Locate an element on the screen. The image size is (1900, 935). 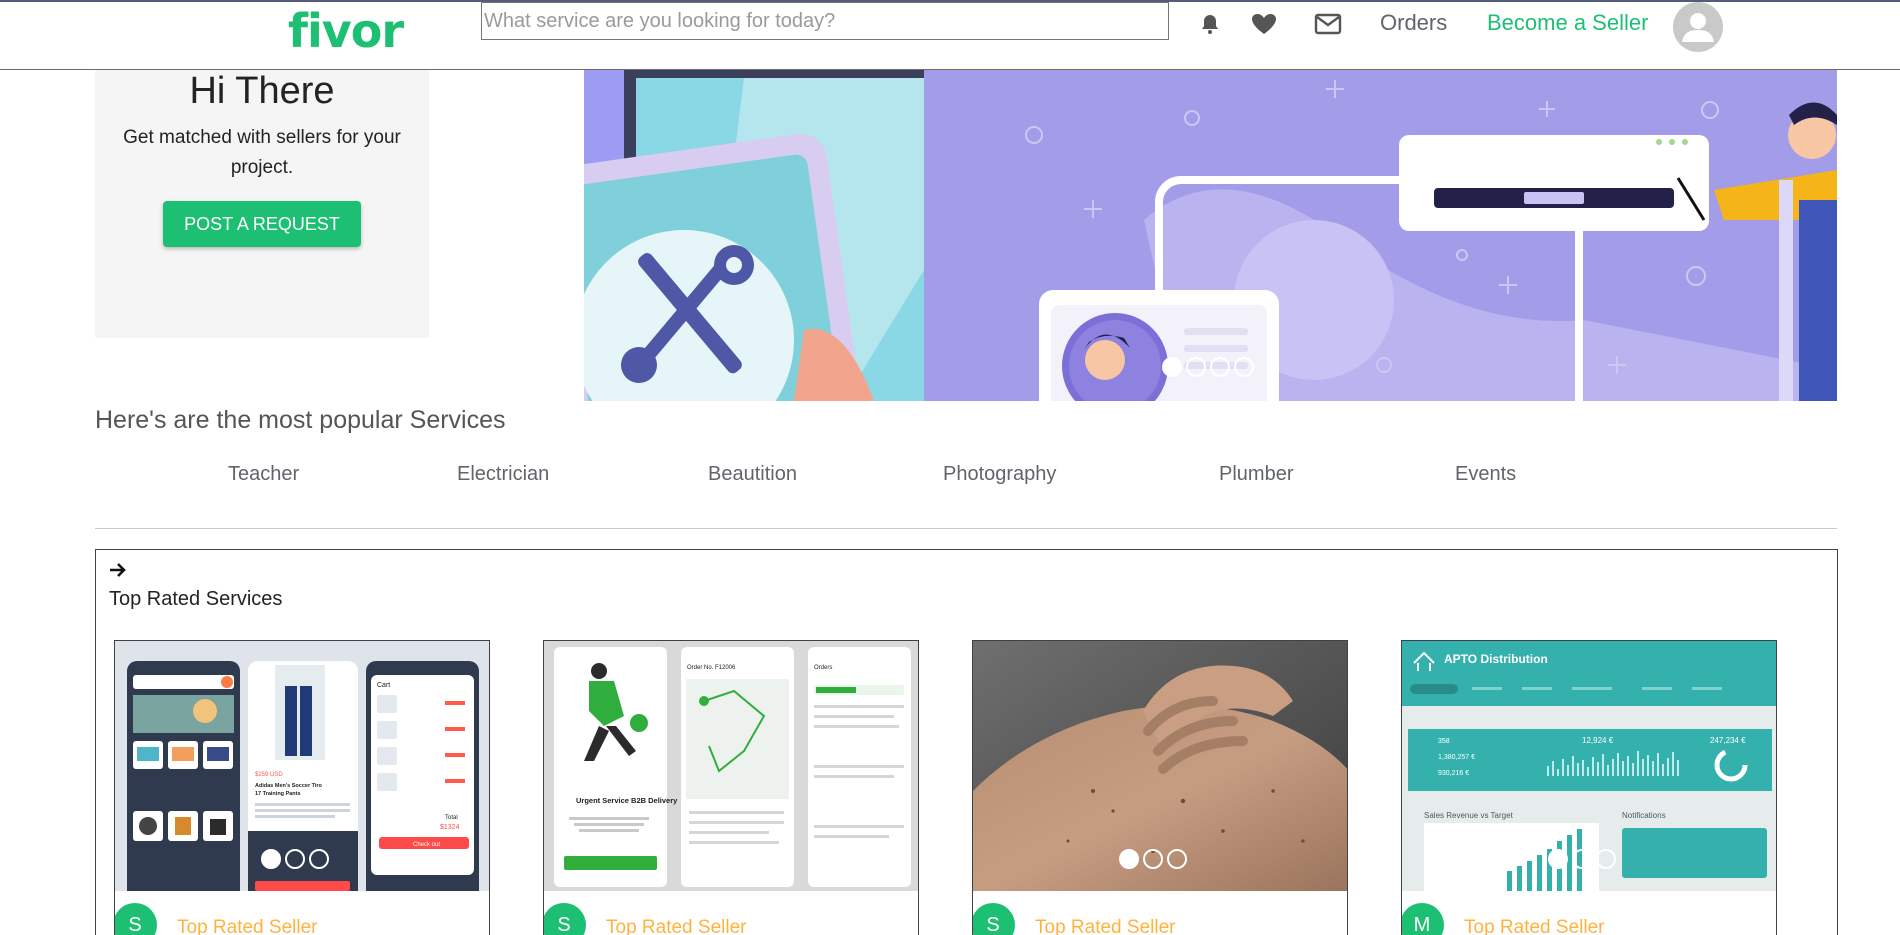
become-seller-link: Become a Seller is located at coordinates (1567, 23).